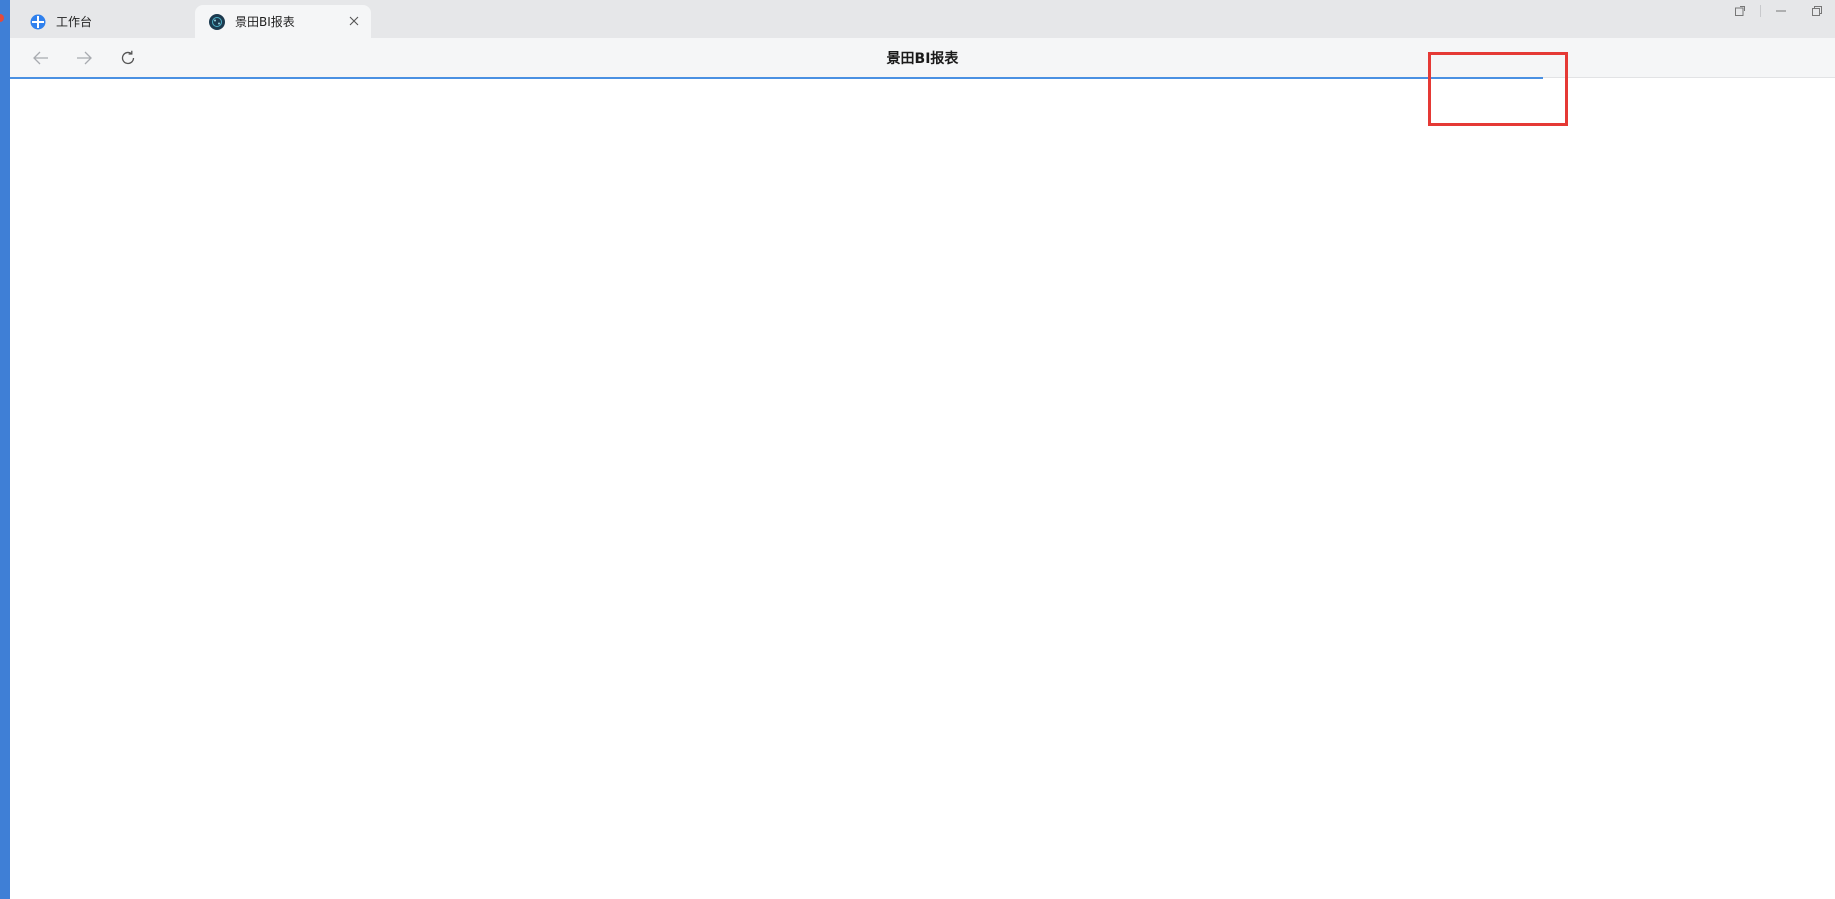  I want to click on minimize-icon, so click(1781, 11).